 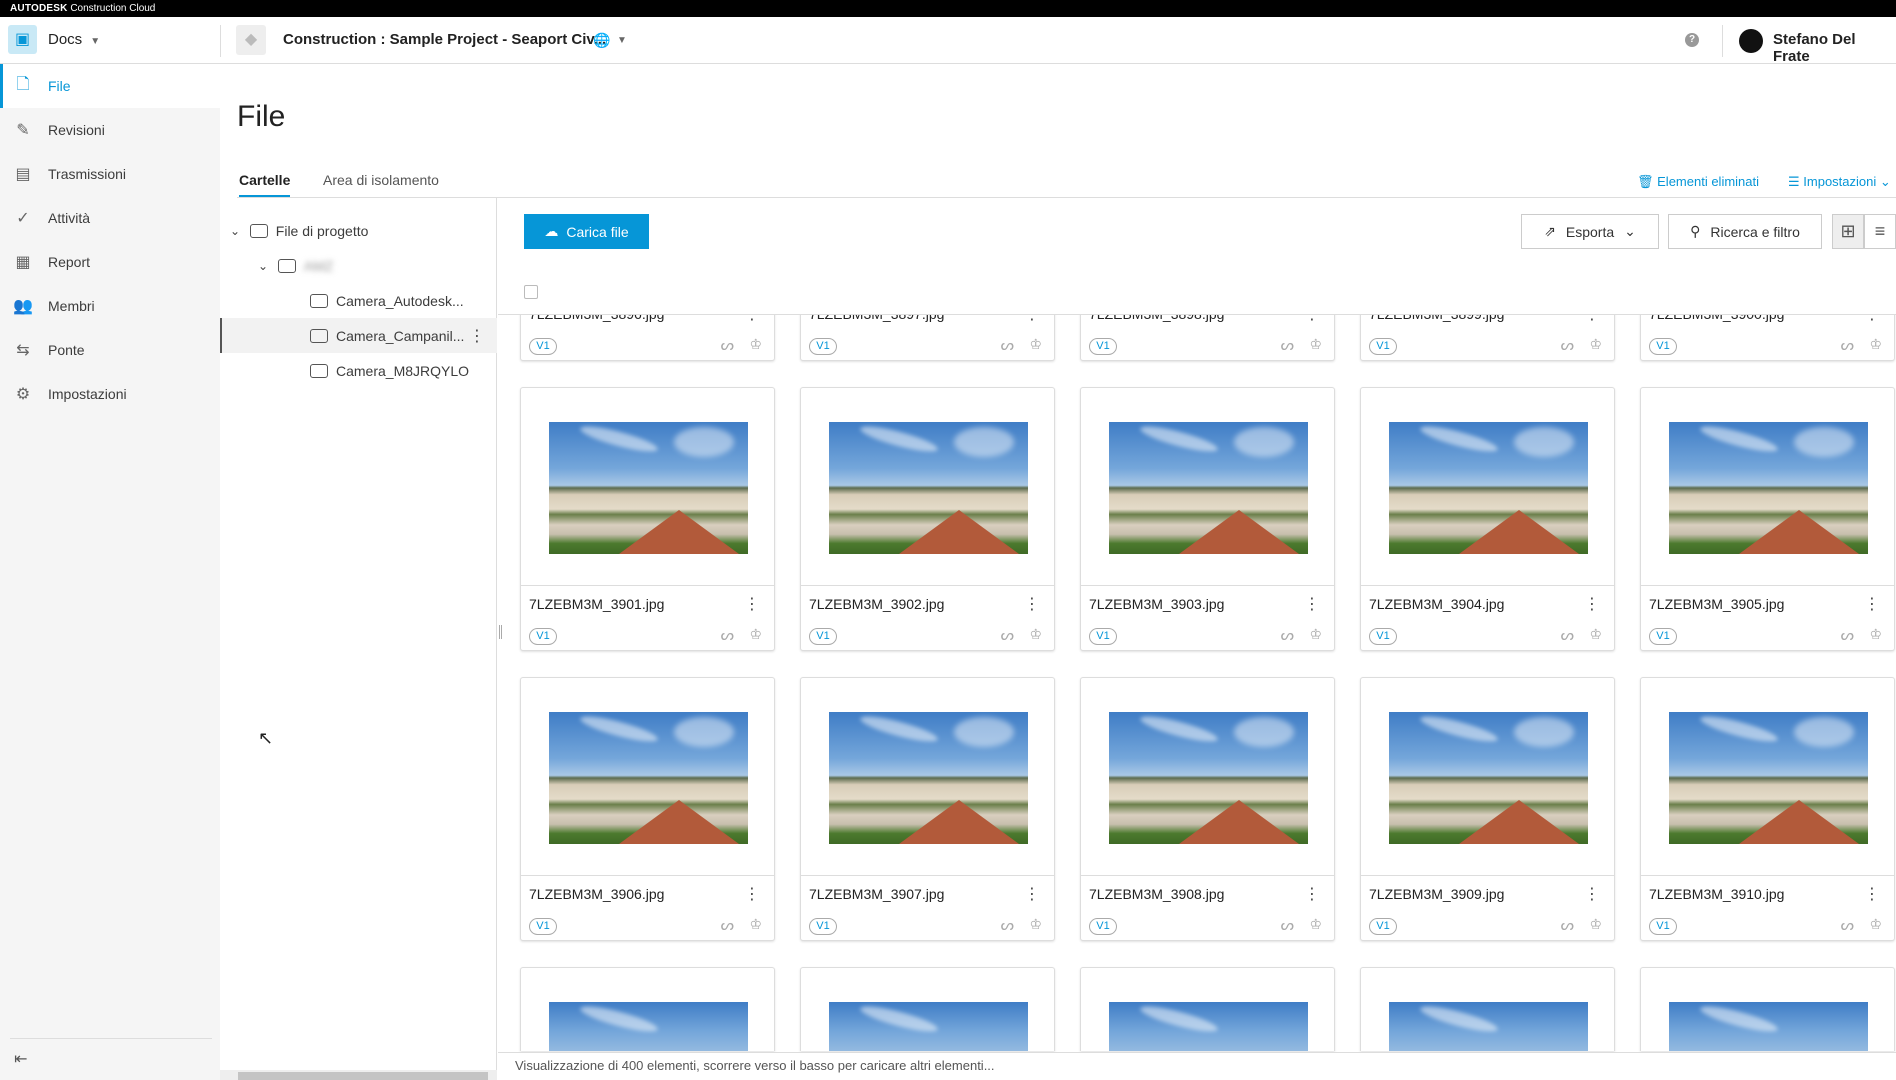 I want to click on file-card: 7LZEBM3M_3901.jpg ⋮ V1 ᔕ ♔, so click(x=647, y=519).